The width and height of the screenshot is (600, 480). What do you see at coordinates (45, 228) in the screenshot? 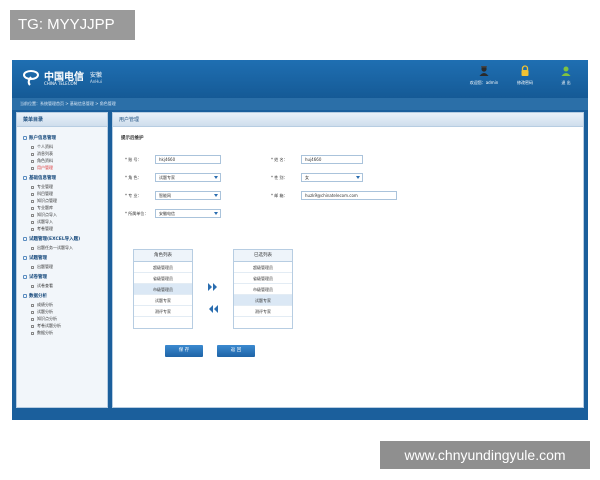
I see `sidebar-item-label: 考卷管理` at bounding box center [45, 228].